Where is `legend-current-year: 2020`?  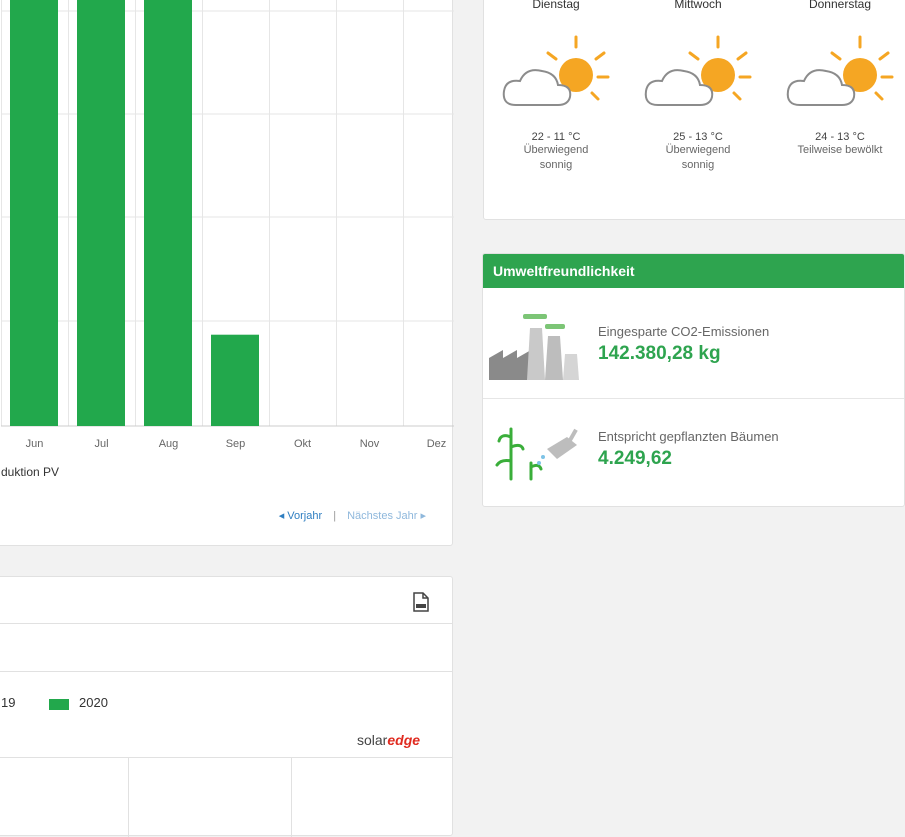
legend-current-year: 2020 is located at coordinates (93, 702).